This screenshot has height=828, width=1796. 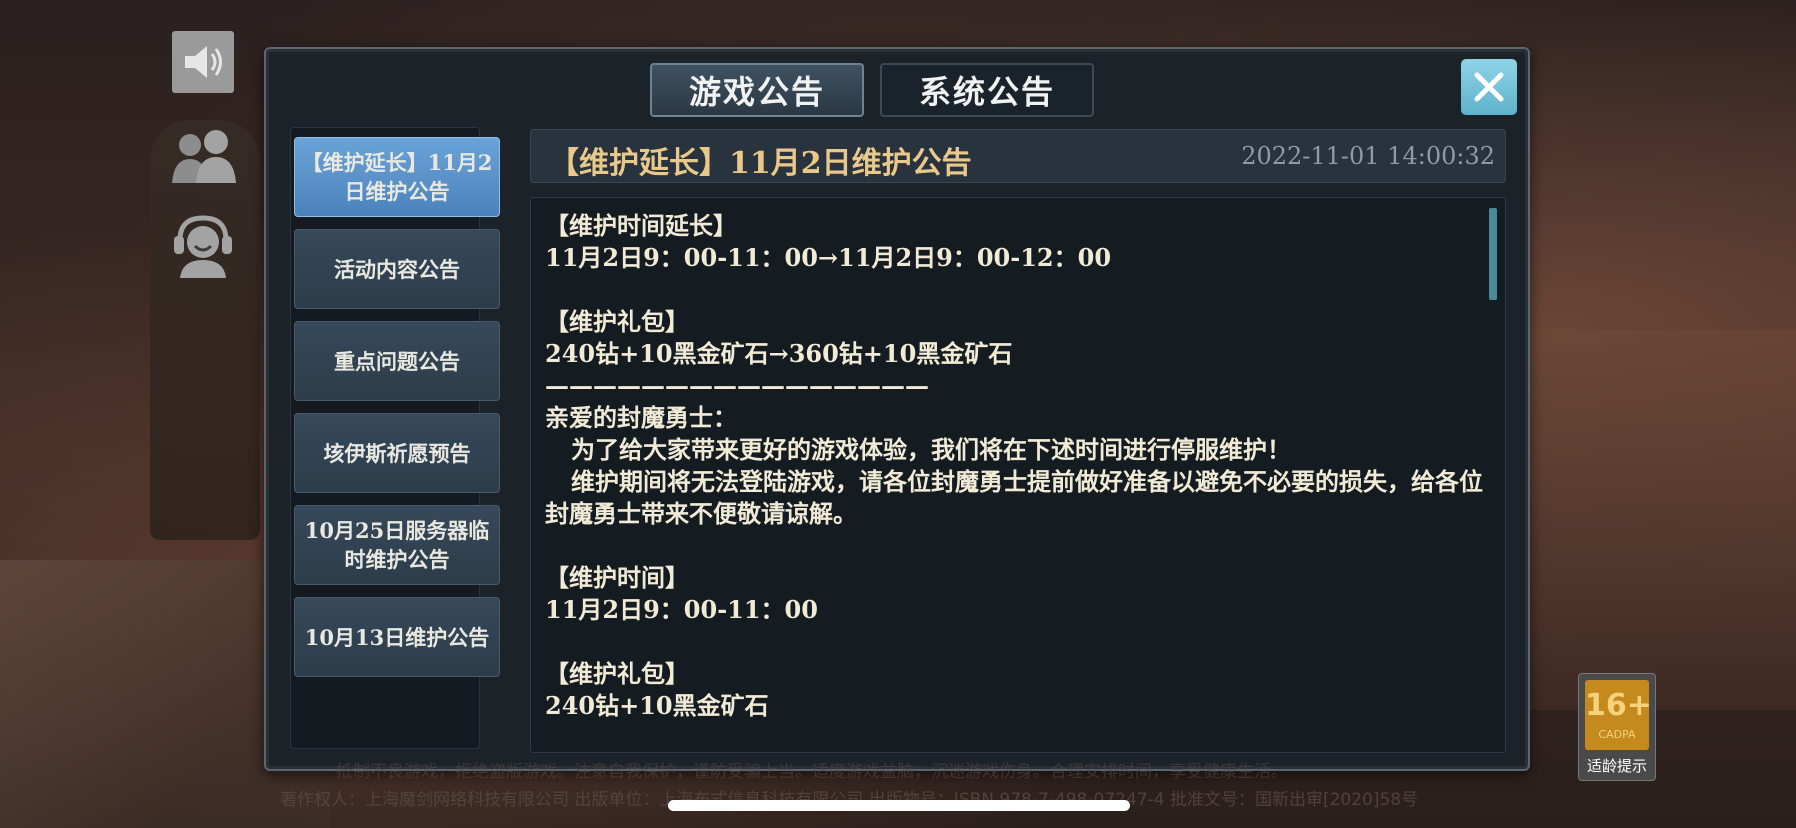 I want to click on content-paragraph: 为了给大家带来更好的游戏体验，我们将在下述时间进行停服维护！, so click(x=931, y=449).